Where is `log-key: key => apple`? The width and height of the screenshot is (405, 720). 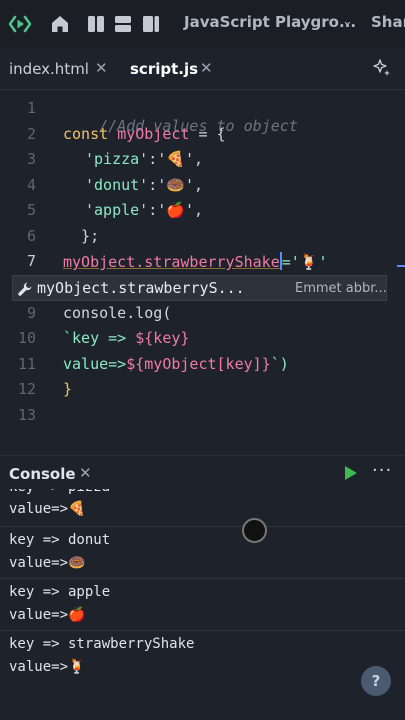 log-key: key => apple is located at coordinates (60, 592).